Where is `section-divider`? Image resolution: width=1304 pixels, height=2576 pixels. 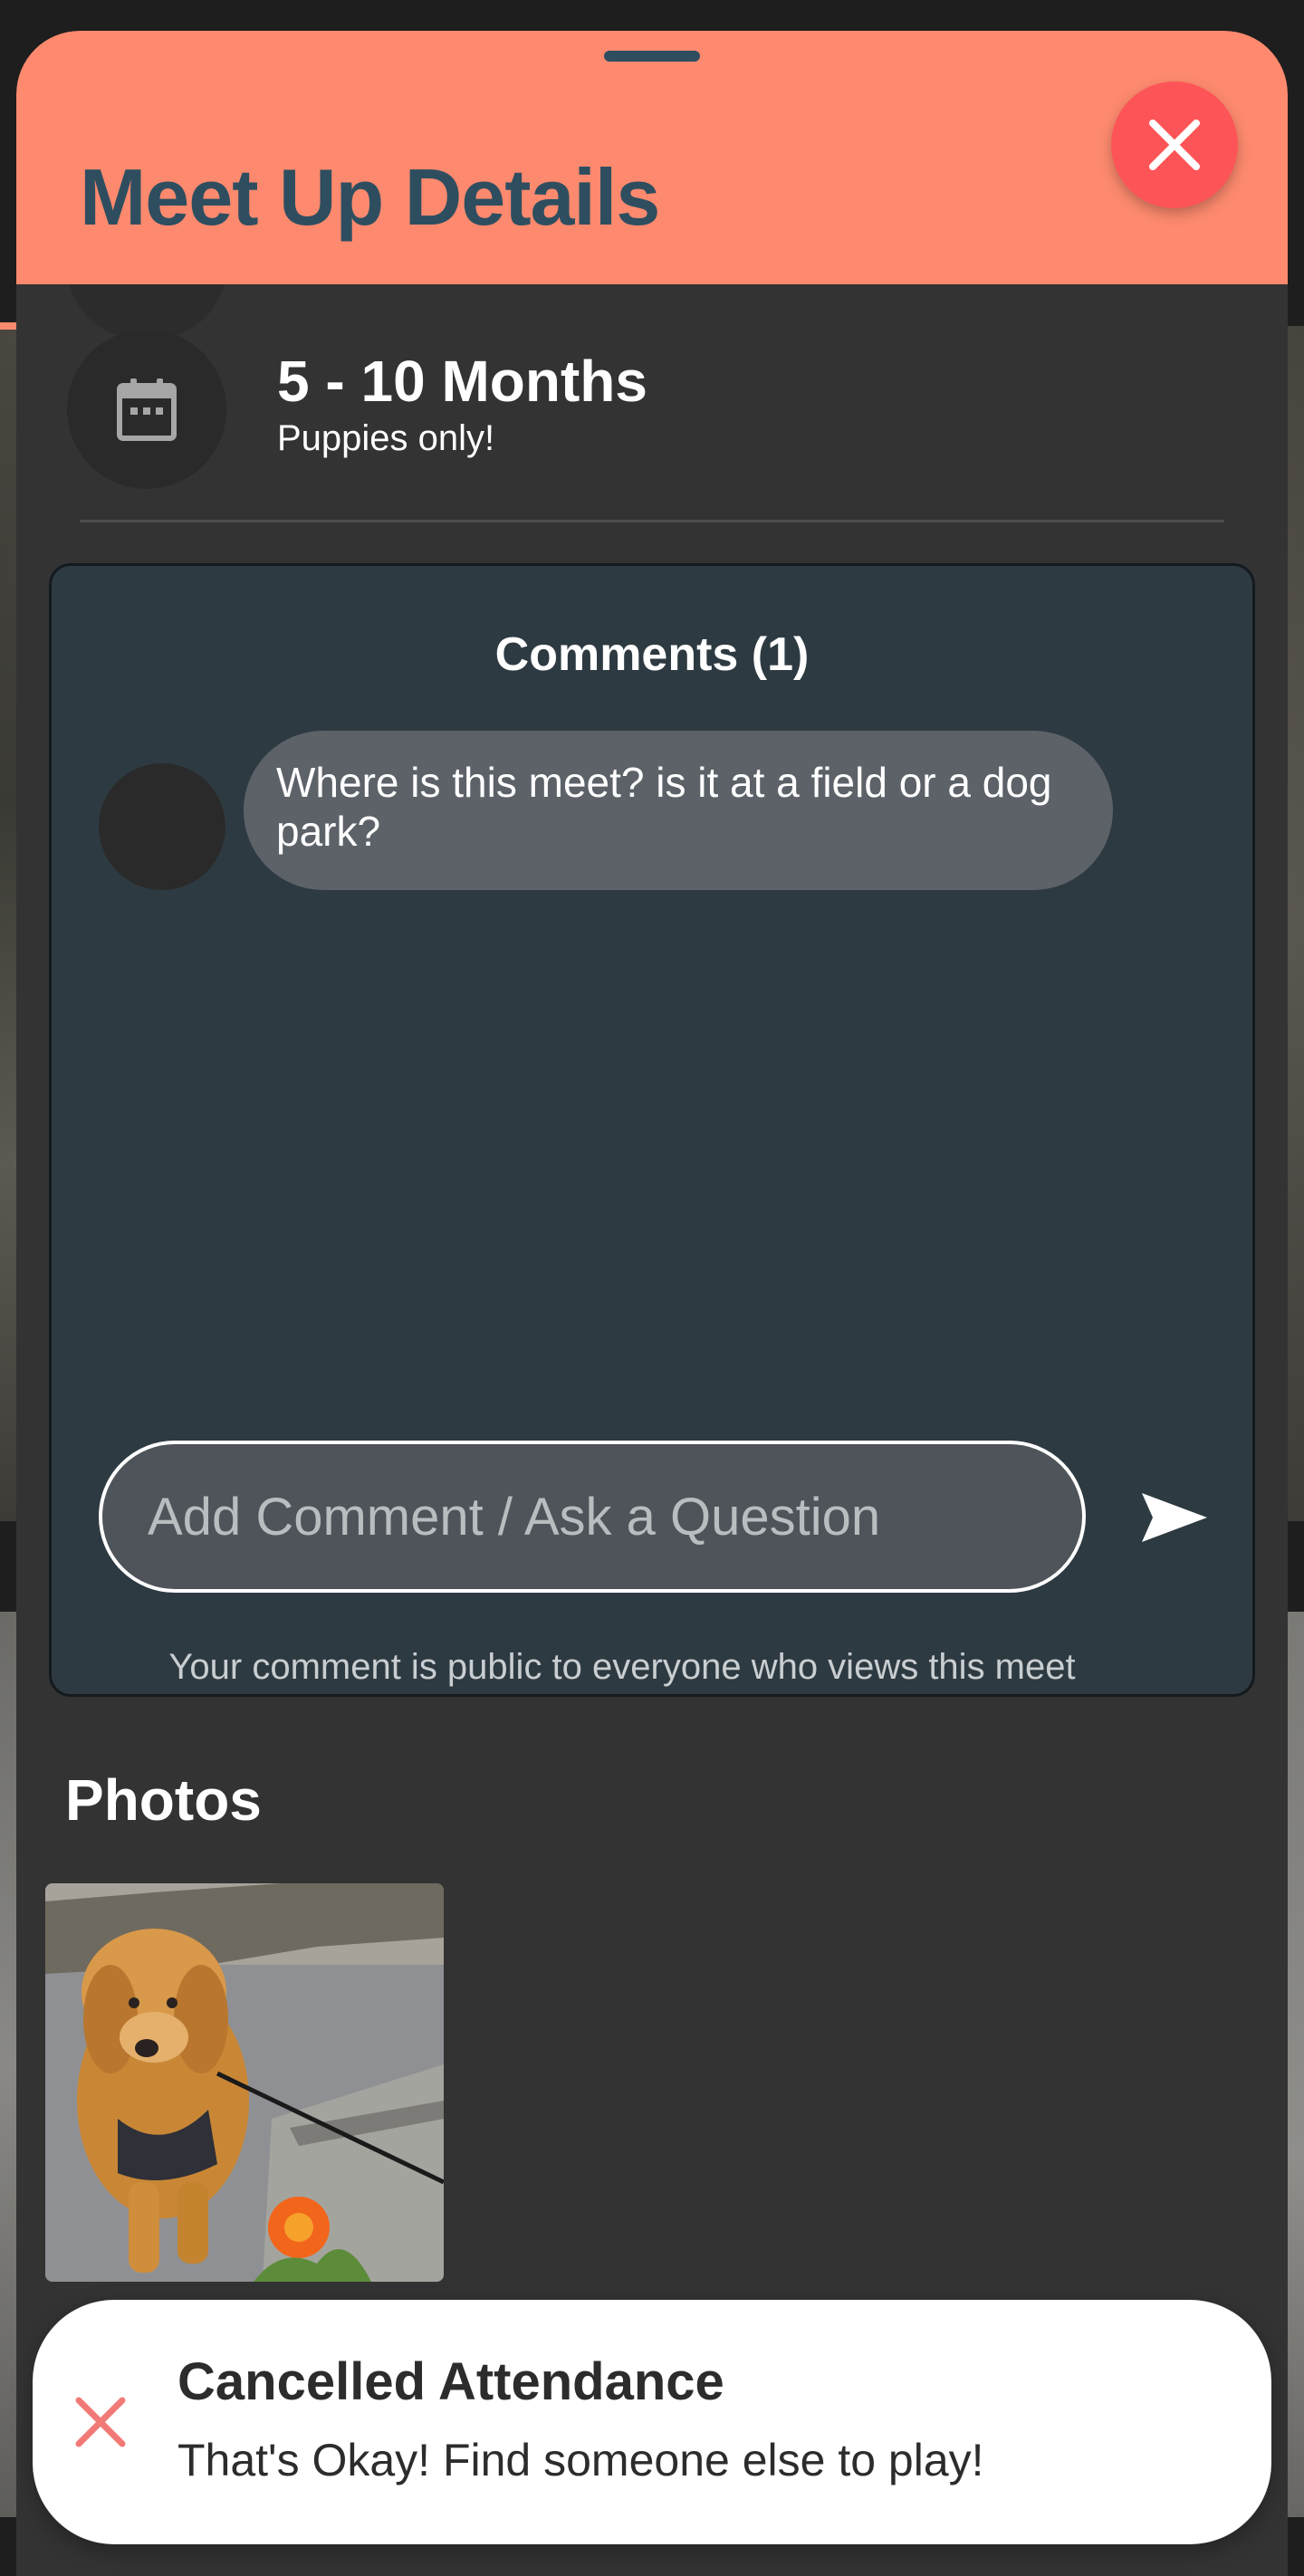
section-divider is located at coordinates (652, 521).